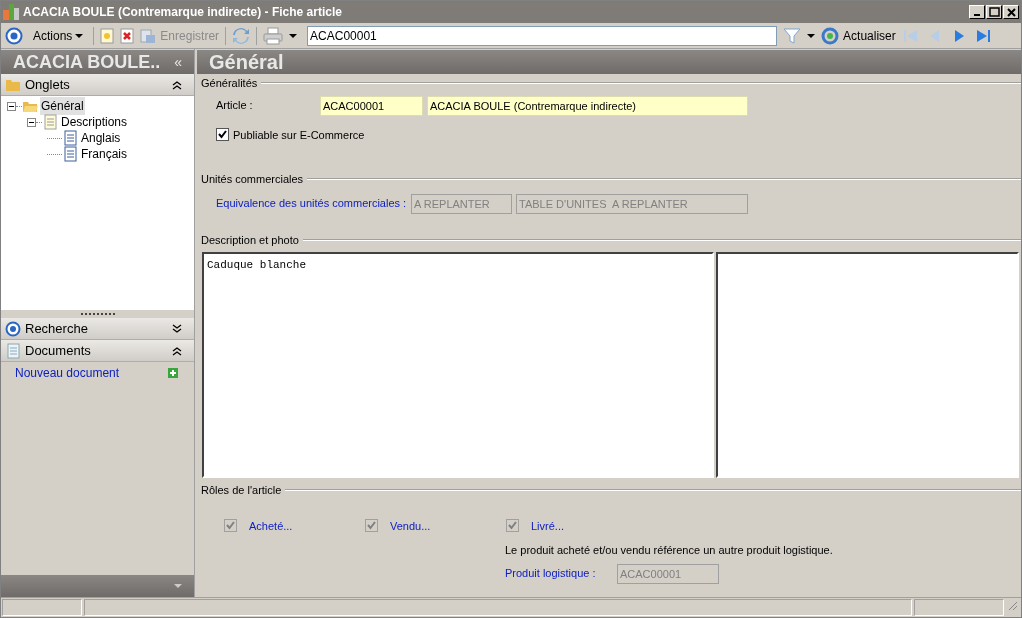 The height and width of the screenshot is (618, 1022). I want to click on close-button, so click(1011, 12).